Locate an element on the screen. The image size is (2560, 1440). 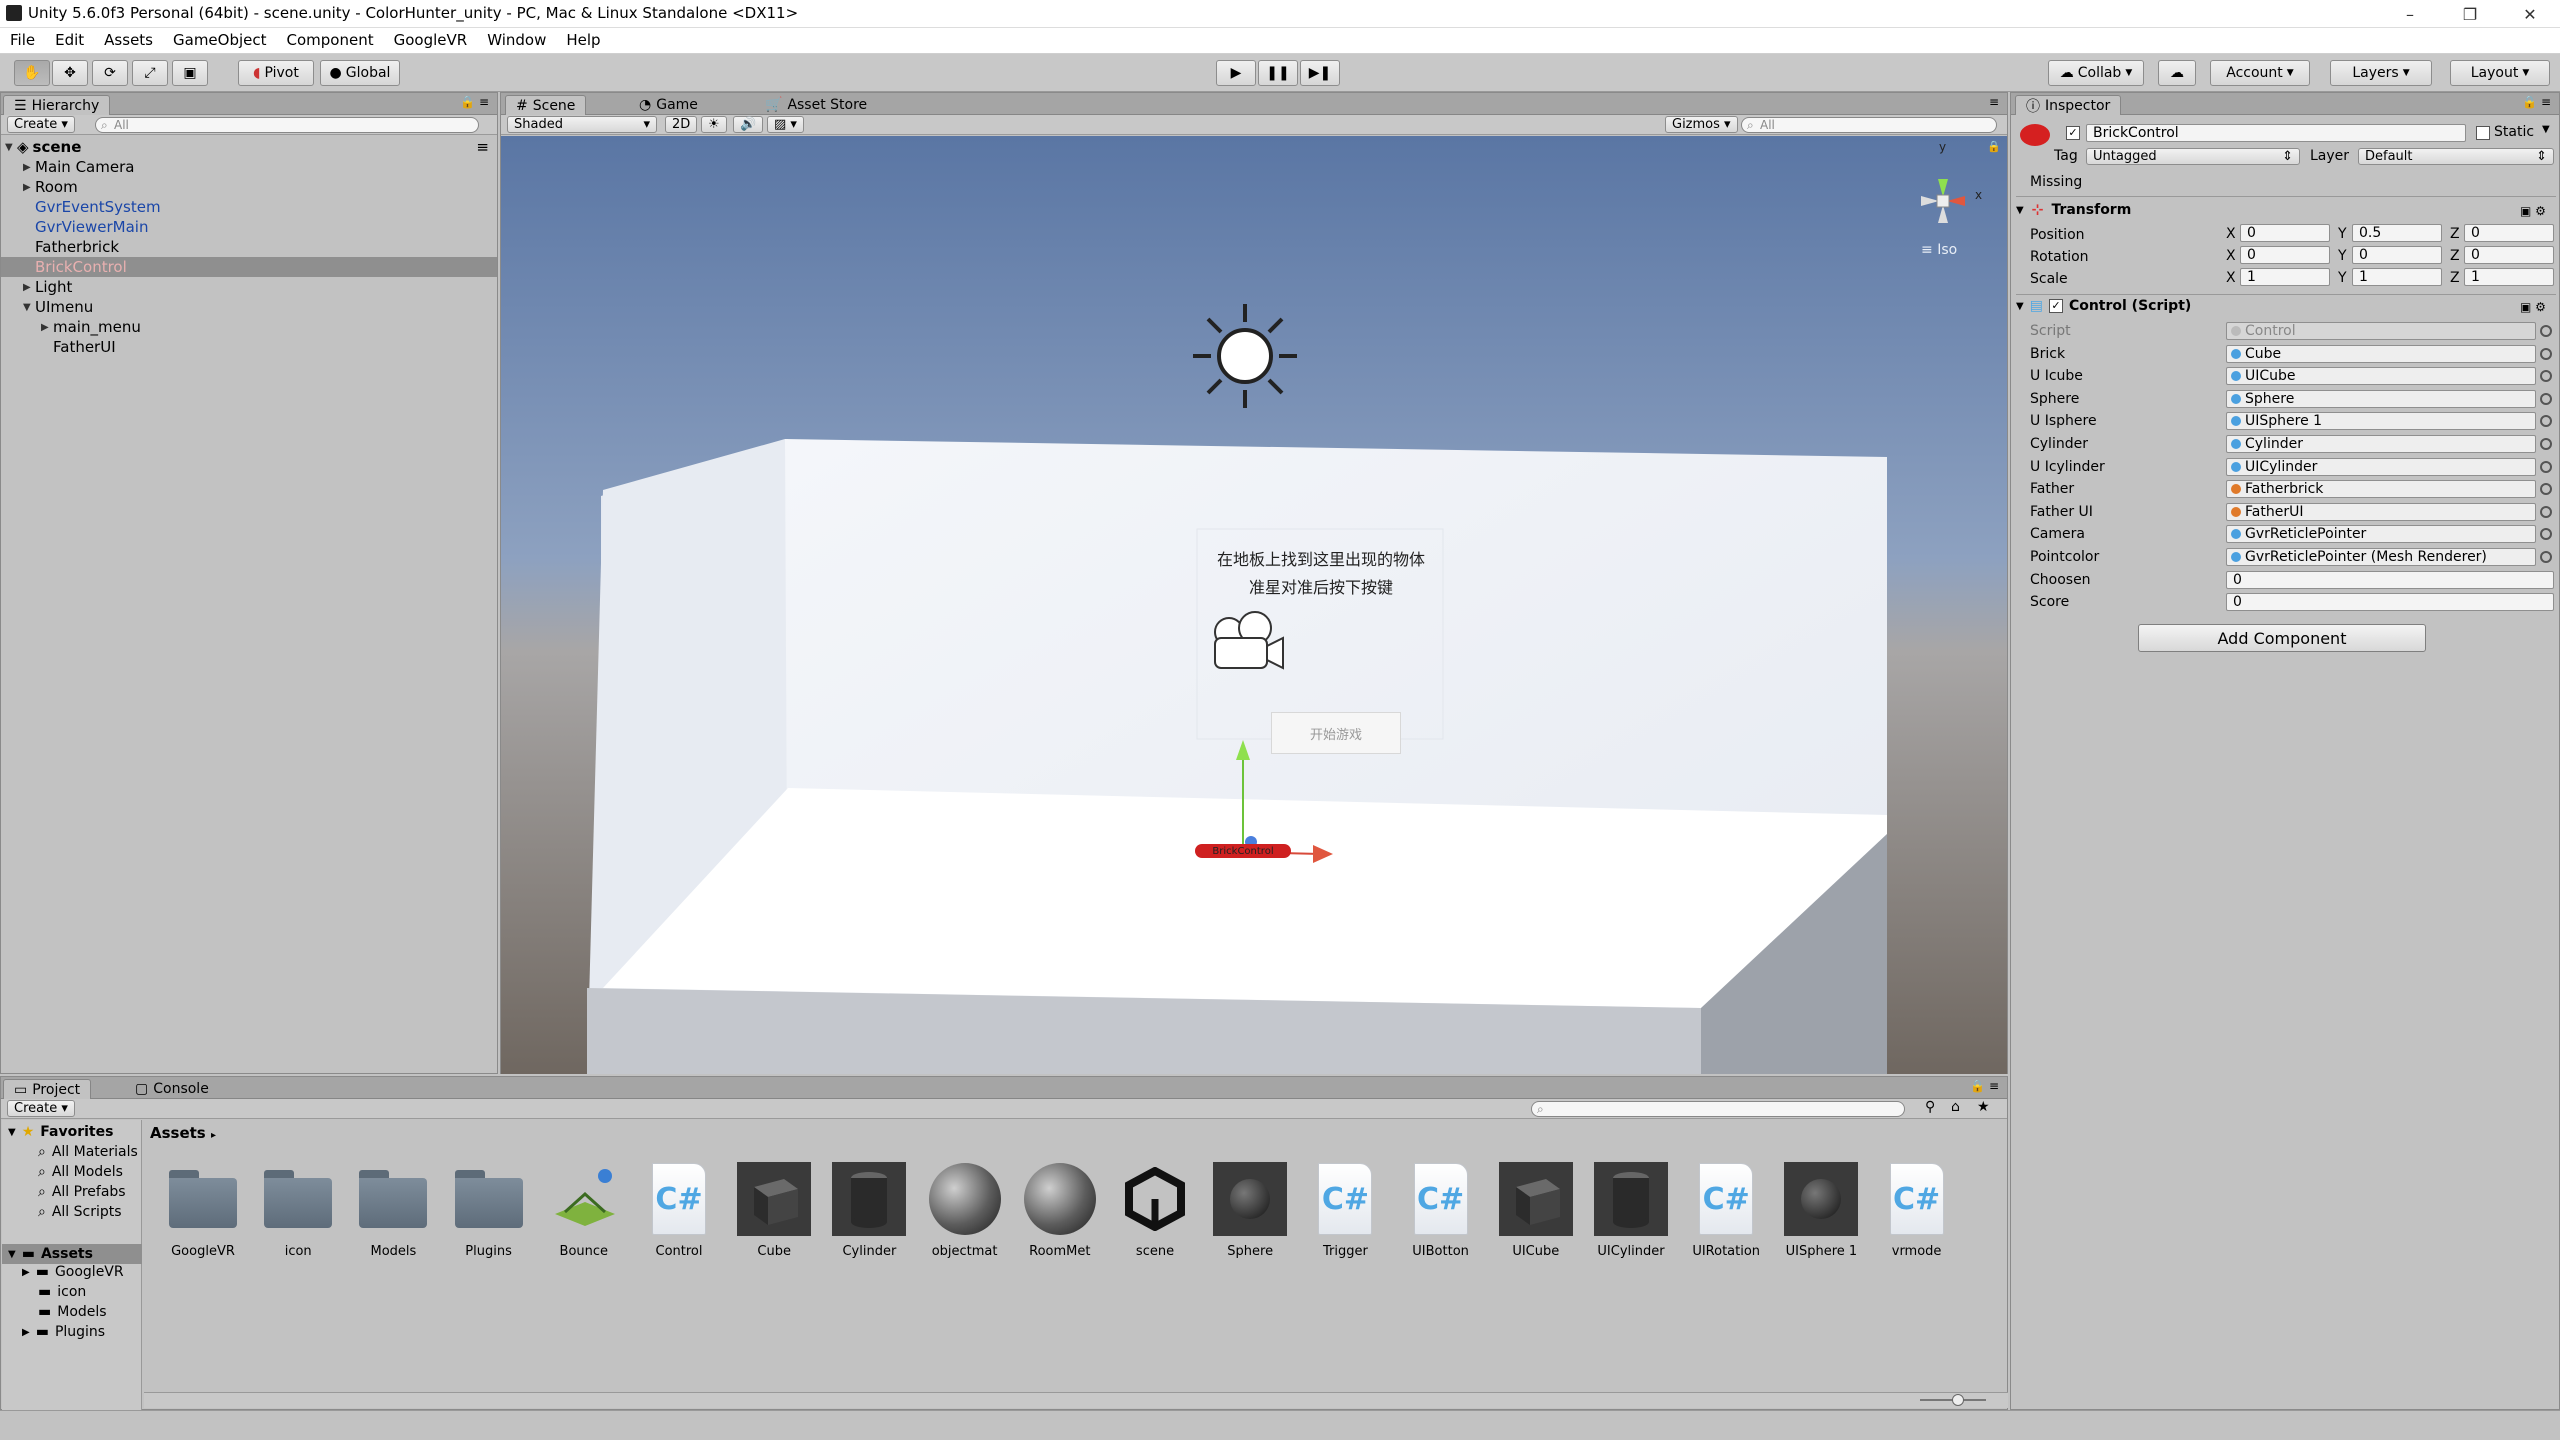
project-create-dropdown: Create ▾ is located at coordinates (41, 1108).